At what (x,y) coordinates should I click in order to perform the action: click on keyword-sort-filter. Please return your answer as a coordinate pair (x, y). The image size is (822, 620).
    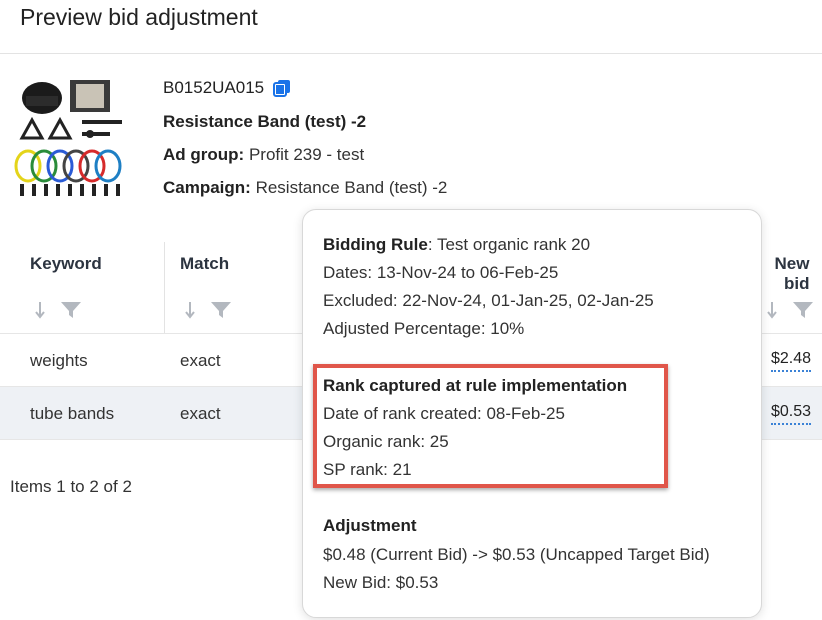
    Looking at the image, I should click on (58, 310).